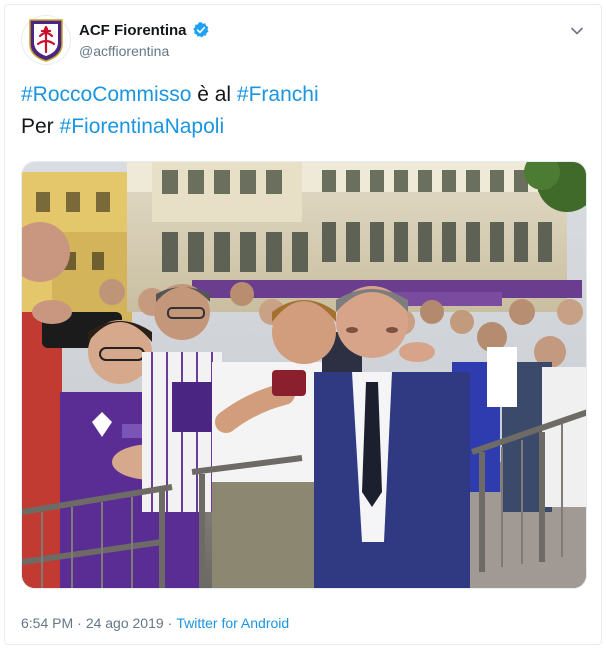  I want to click on hashtag-link: #Franchi, so click(278, 94).